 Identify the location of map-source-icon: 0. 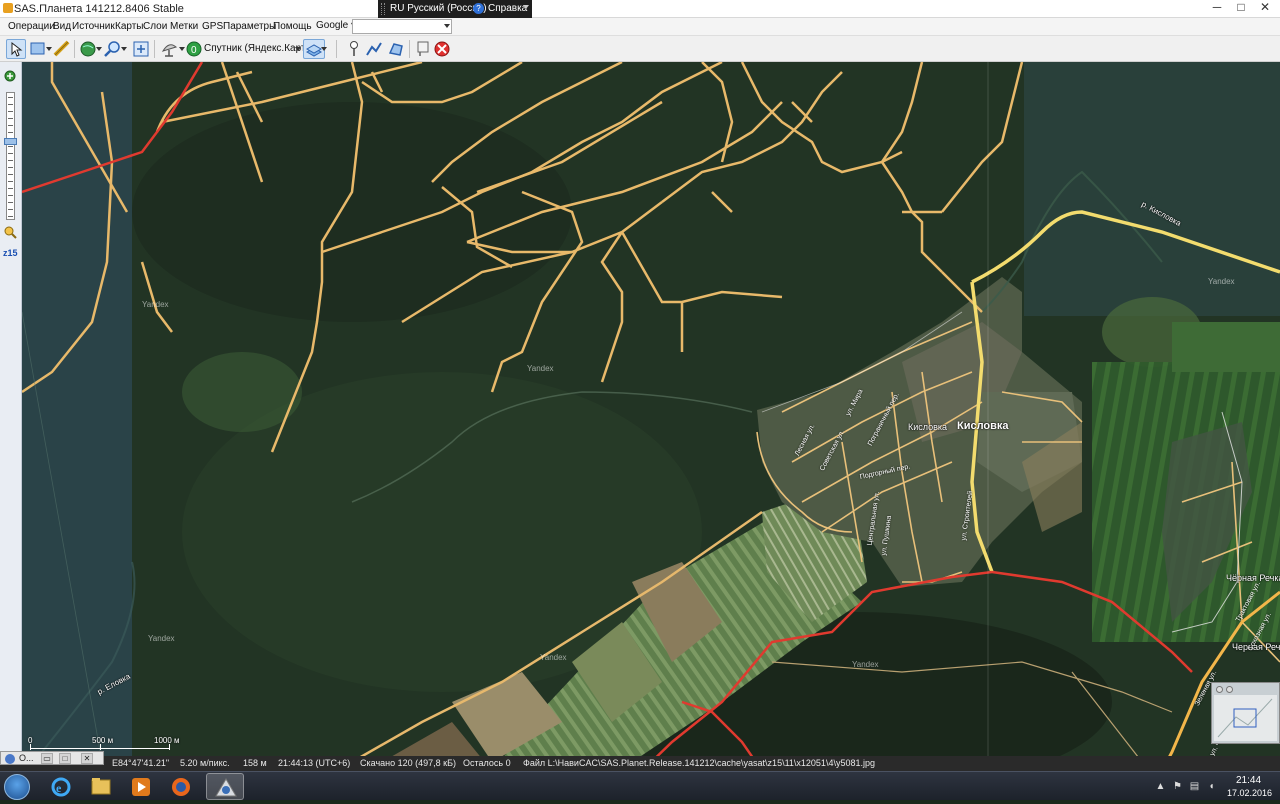
(194, 49).